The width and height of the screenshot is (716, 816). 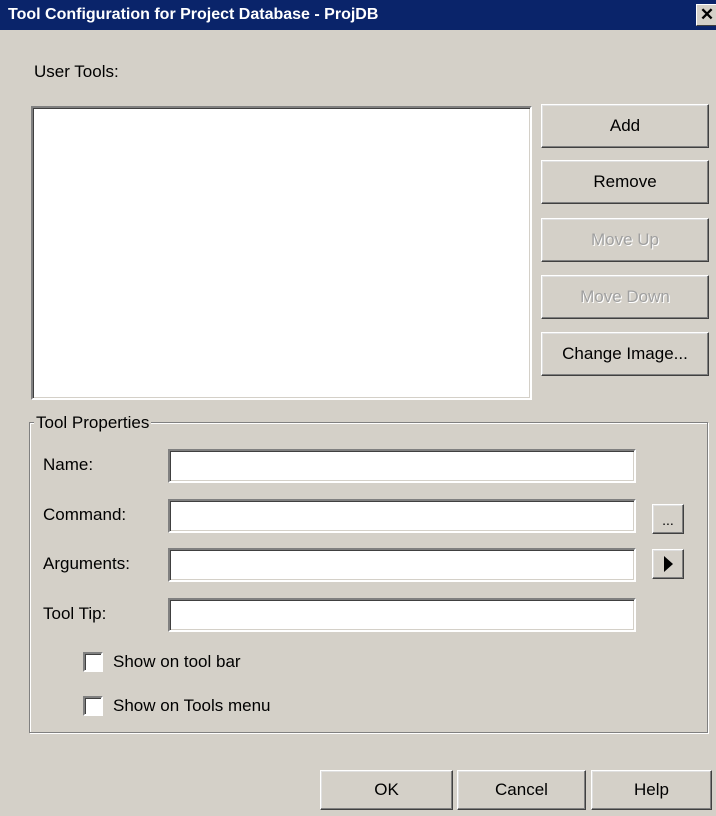 I want to click on move-down-button: Move Down, so click(x=625, y=297).